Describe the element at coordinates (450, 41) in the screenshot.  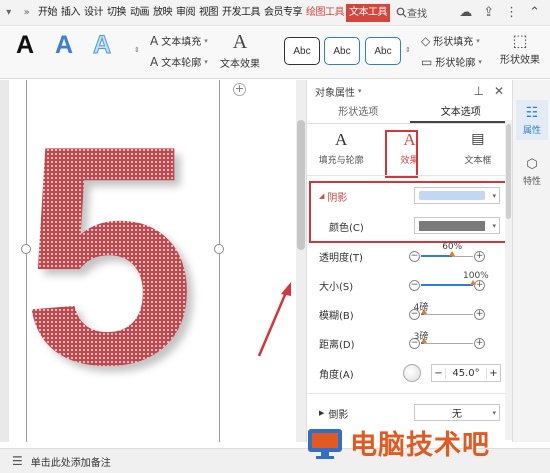
I see `shape-fill-button: ◇ 形状填充 ▾` at that location.